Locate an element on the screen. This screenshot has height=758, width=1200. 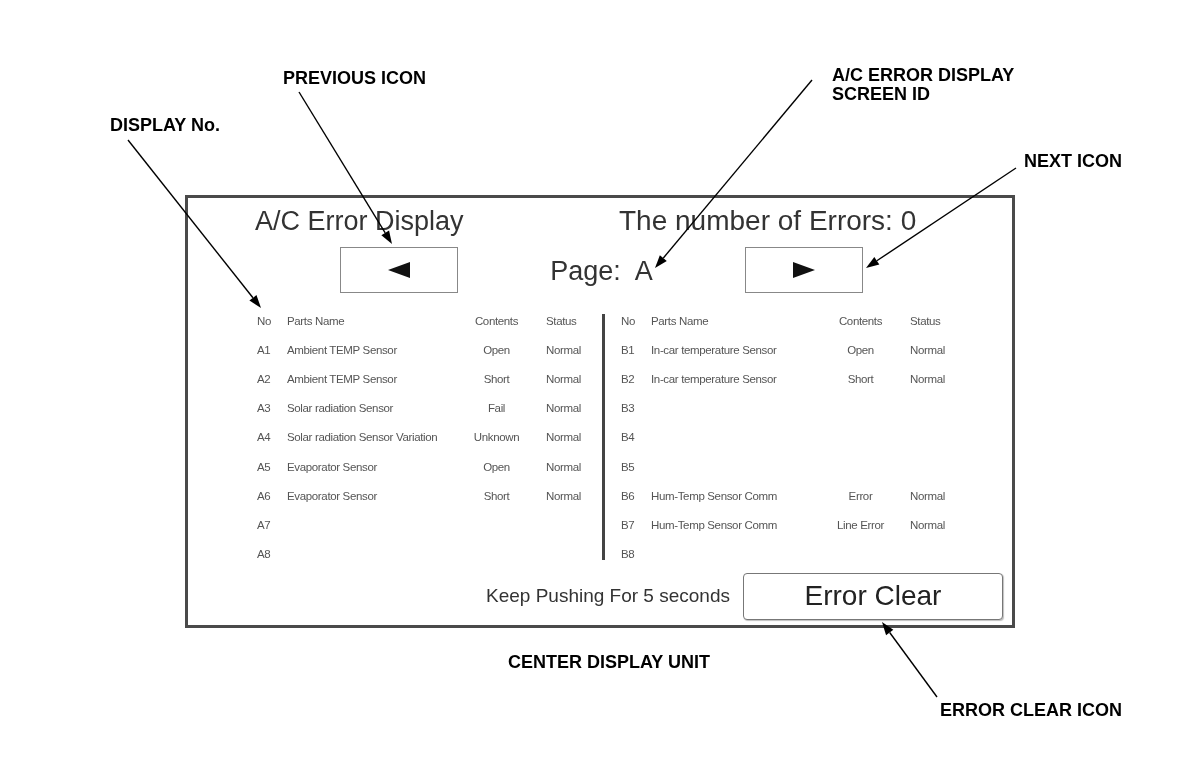
next-button is located at coordinates (804, 270).